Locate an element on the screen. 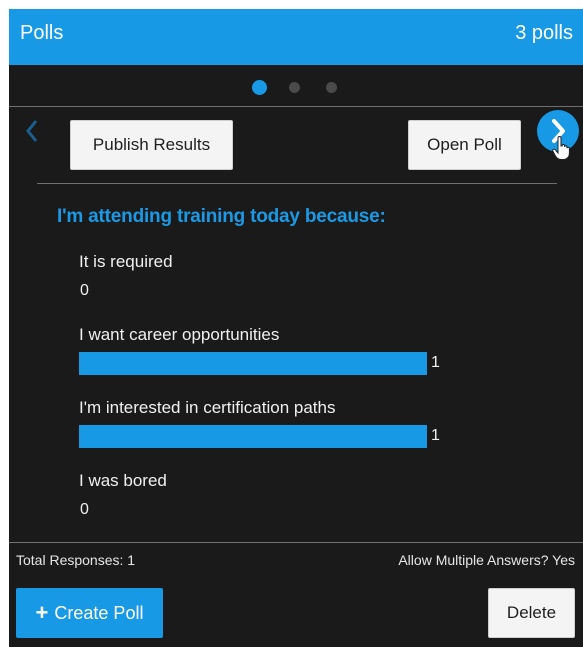 Image resolution: width=583 pixels, height=647 pixels. panel-title: Polls is located at coordinates (42, 33).